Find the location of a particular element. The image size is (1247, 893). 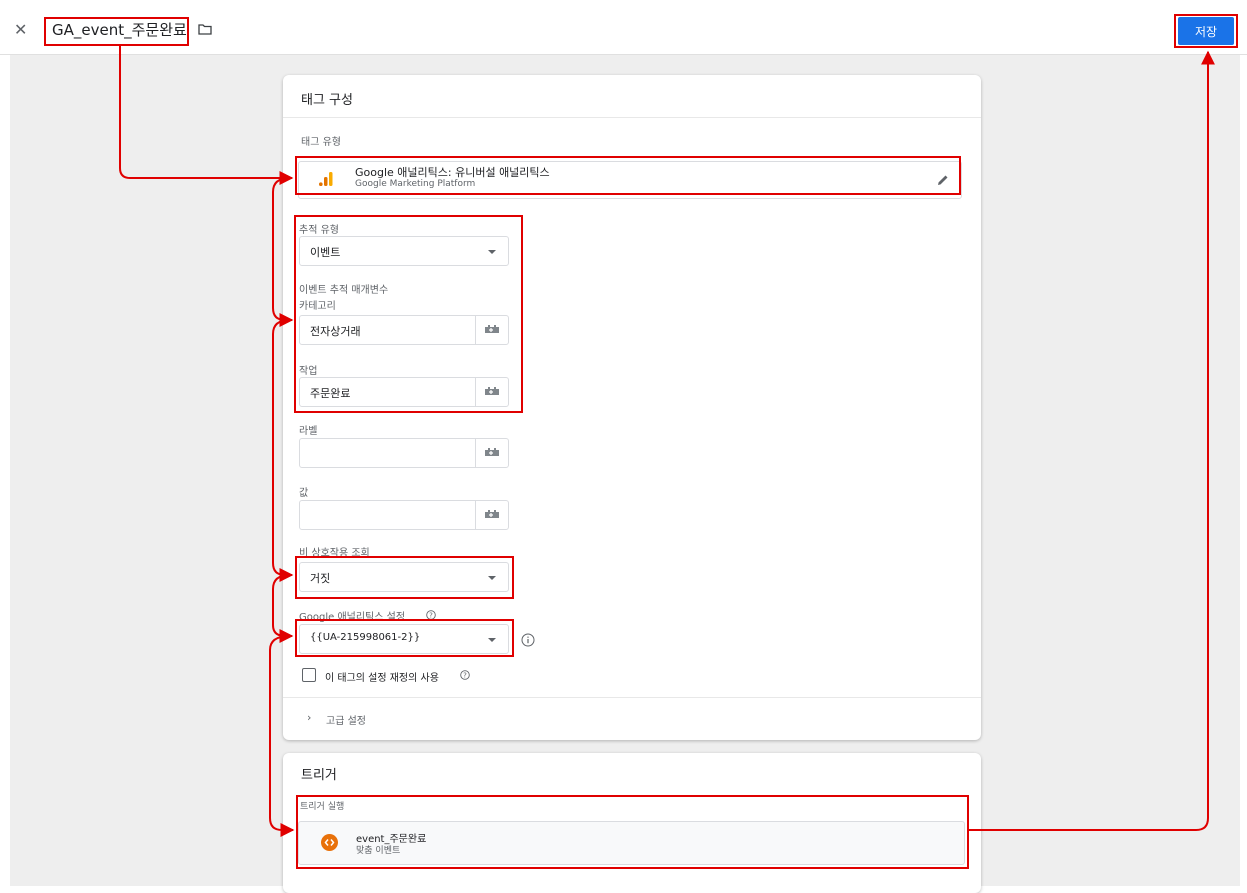

chevron-right-icon: › is located at coordinates (309, 717).